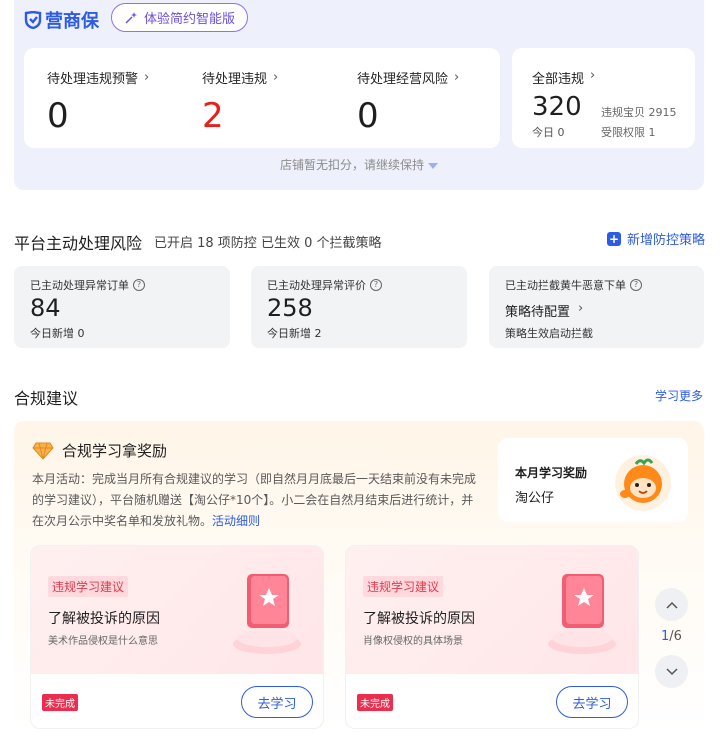  I want to click on pending-card: 待处理违规预警 › 0 待处理违规 › 2 待处理经营风险 › 0, so click(262, 98).